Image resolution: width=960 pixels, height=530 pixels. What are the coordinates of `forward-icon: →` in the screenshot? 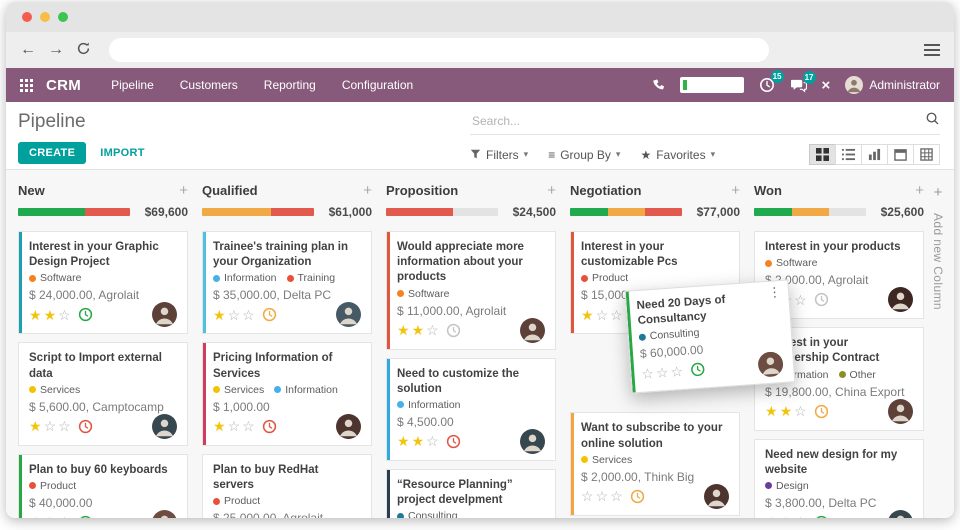 It's located at (56, 50).